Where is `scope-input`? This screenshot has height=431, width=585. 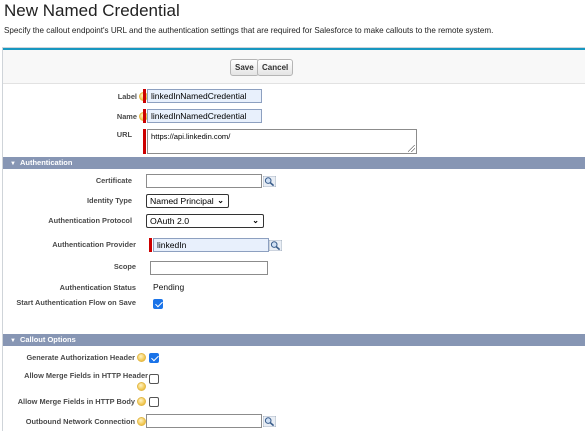
scope-input is located at coordinates (209, 268).